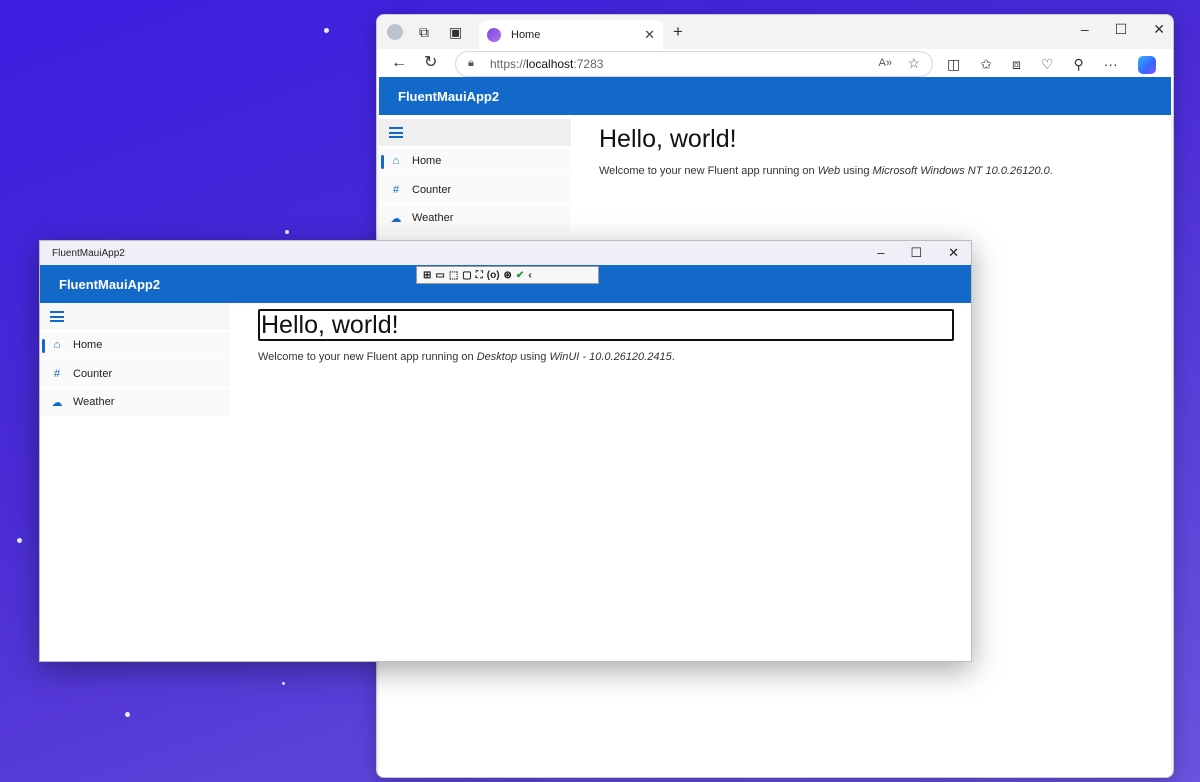  Describe the element at coordinates (588, 64) in the screenshot. I see `url-port: :7283` at that location.